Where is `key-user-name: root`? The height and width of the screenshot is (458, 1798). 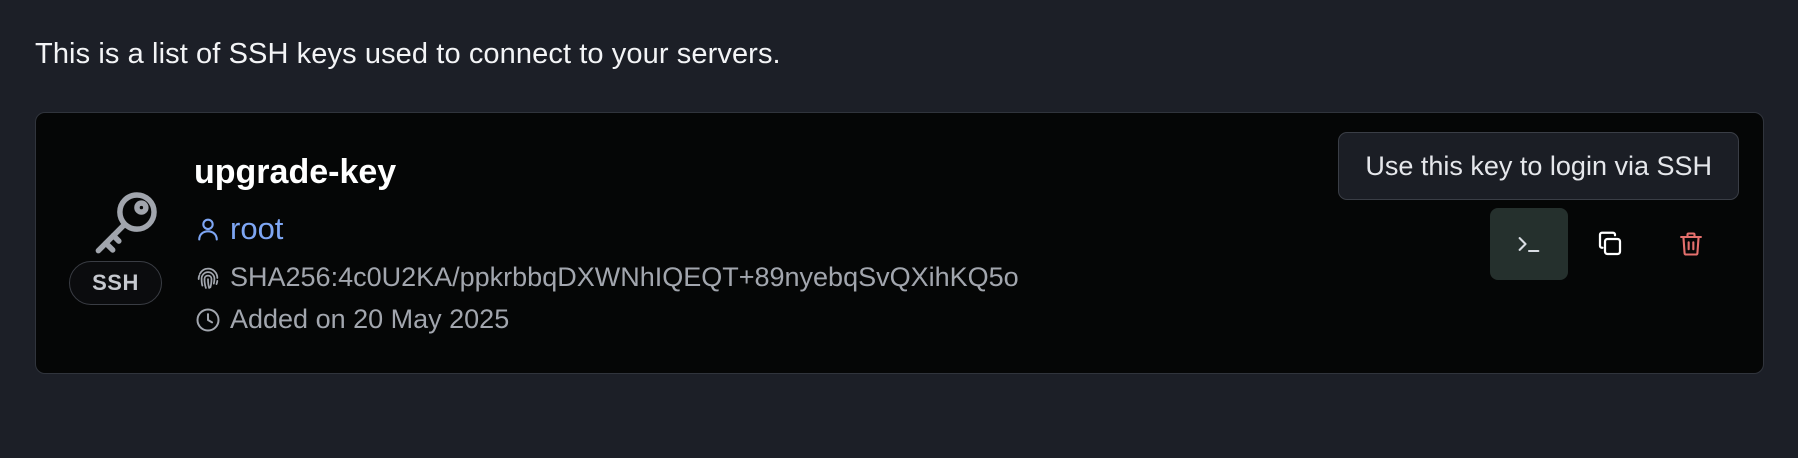 key-user-name: root is located at coordinates (257, 228).